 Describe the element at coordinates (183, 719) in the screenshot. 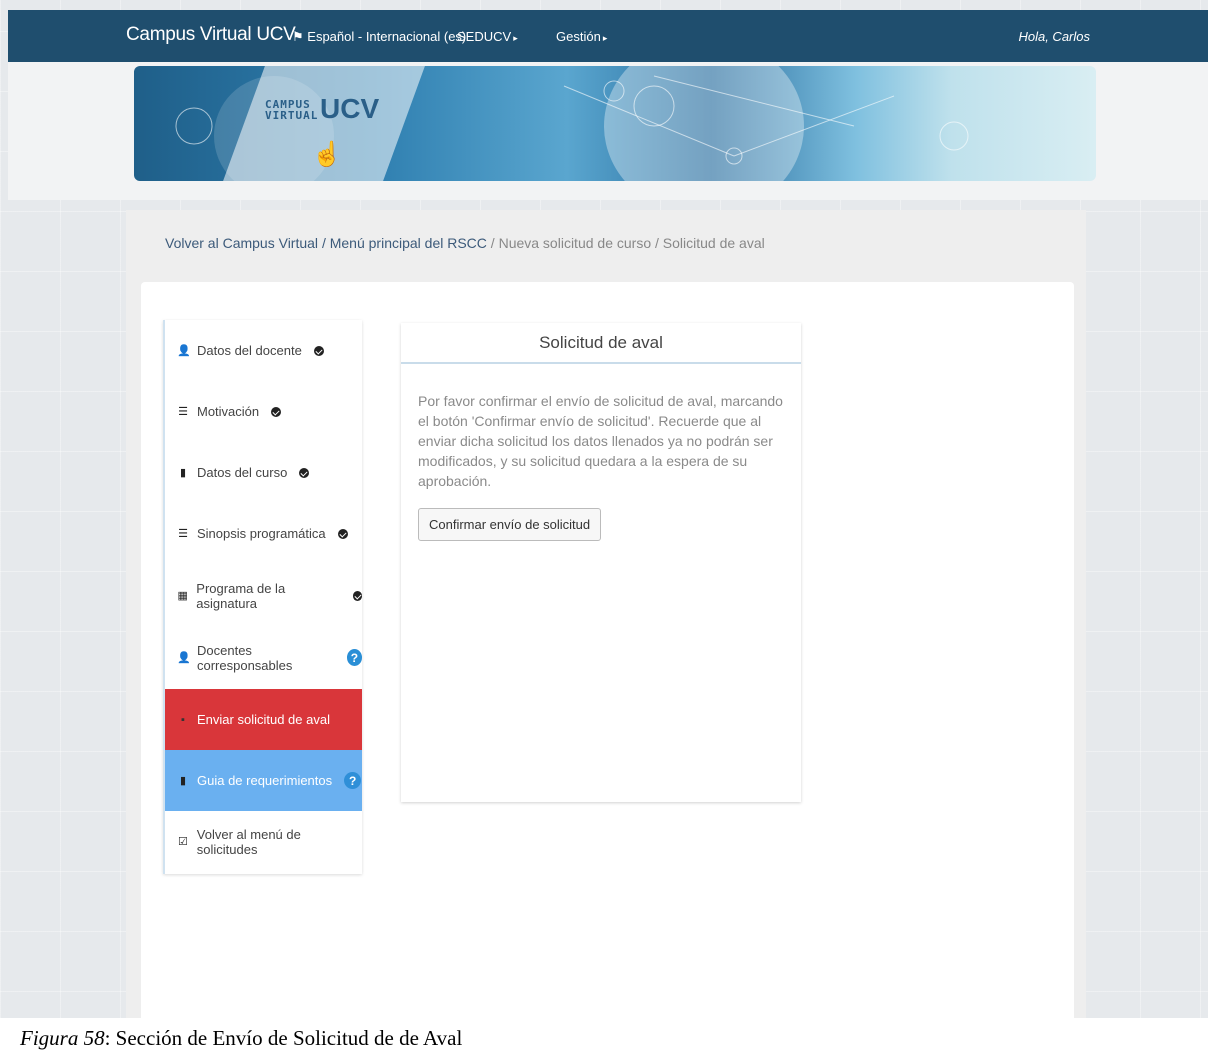

I see `send-icon: ▪` at that location.